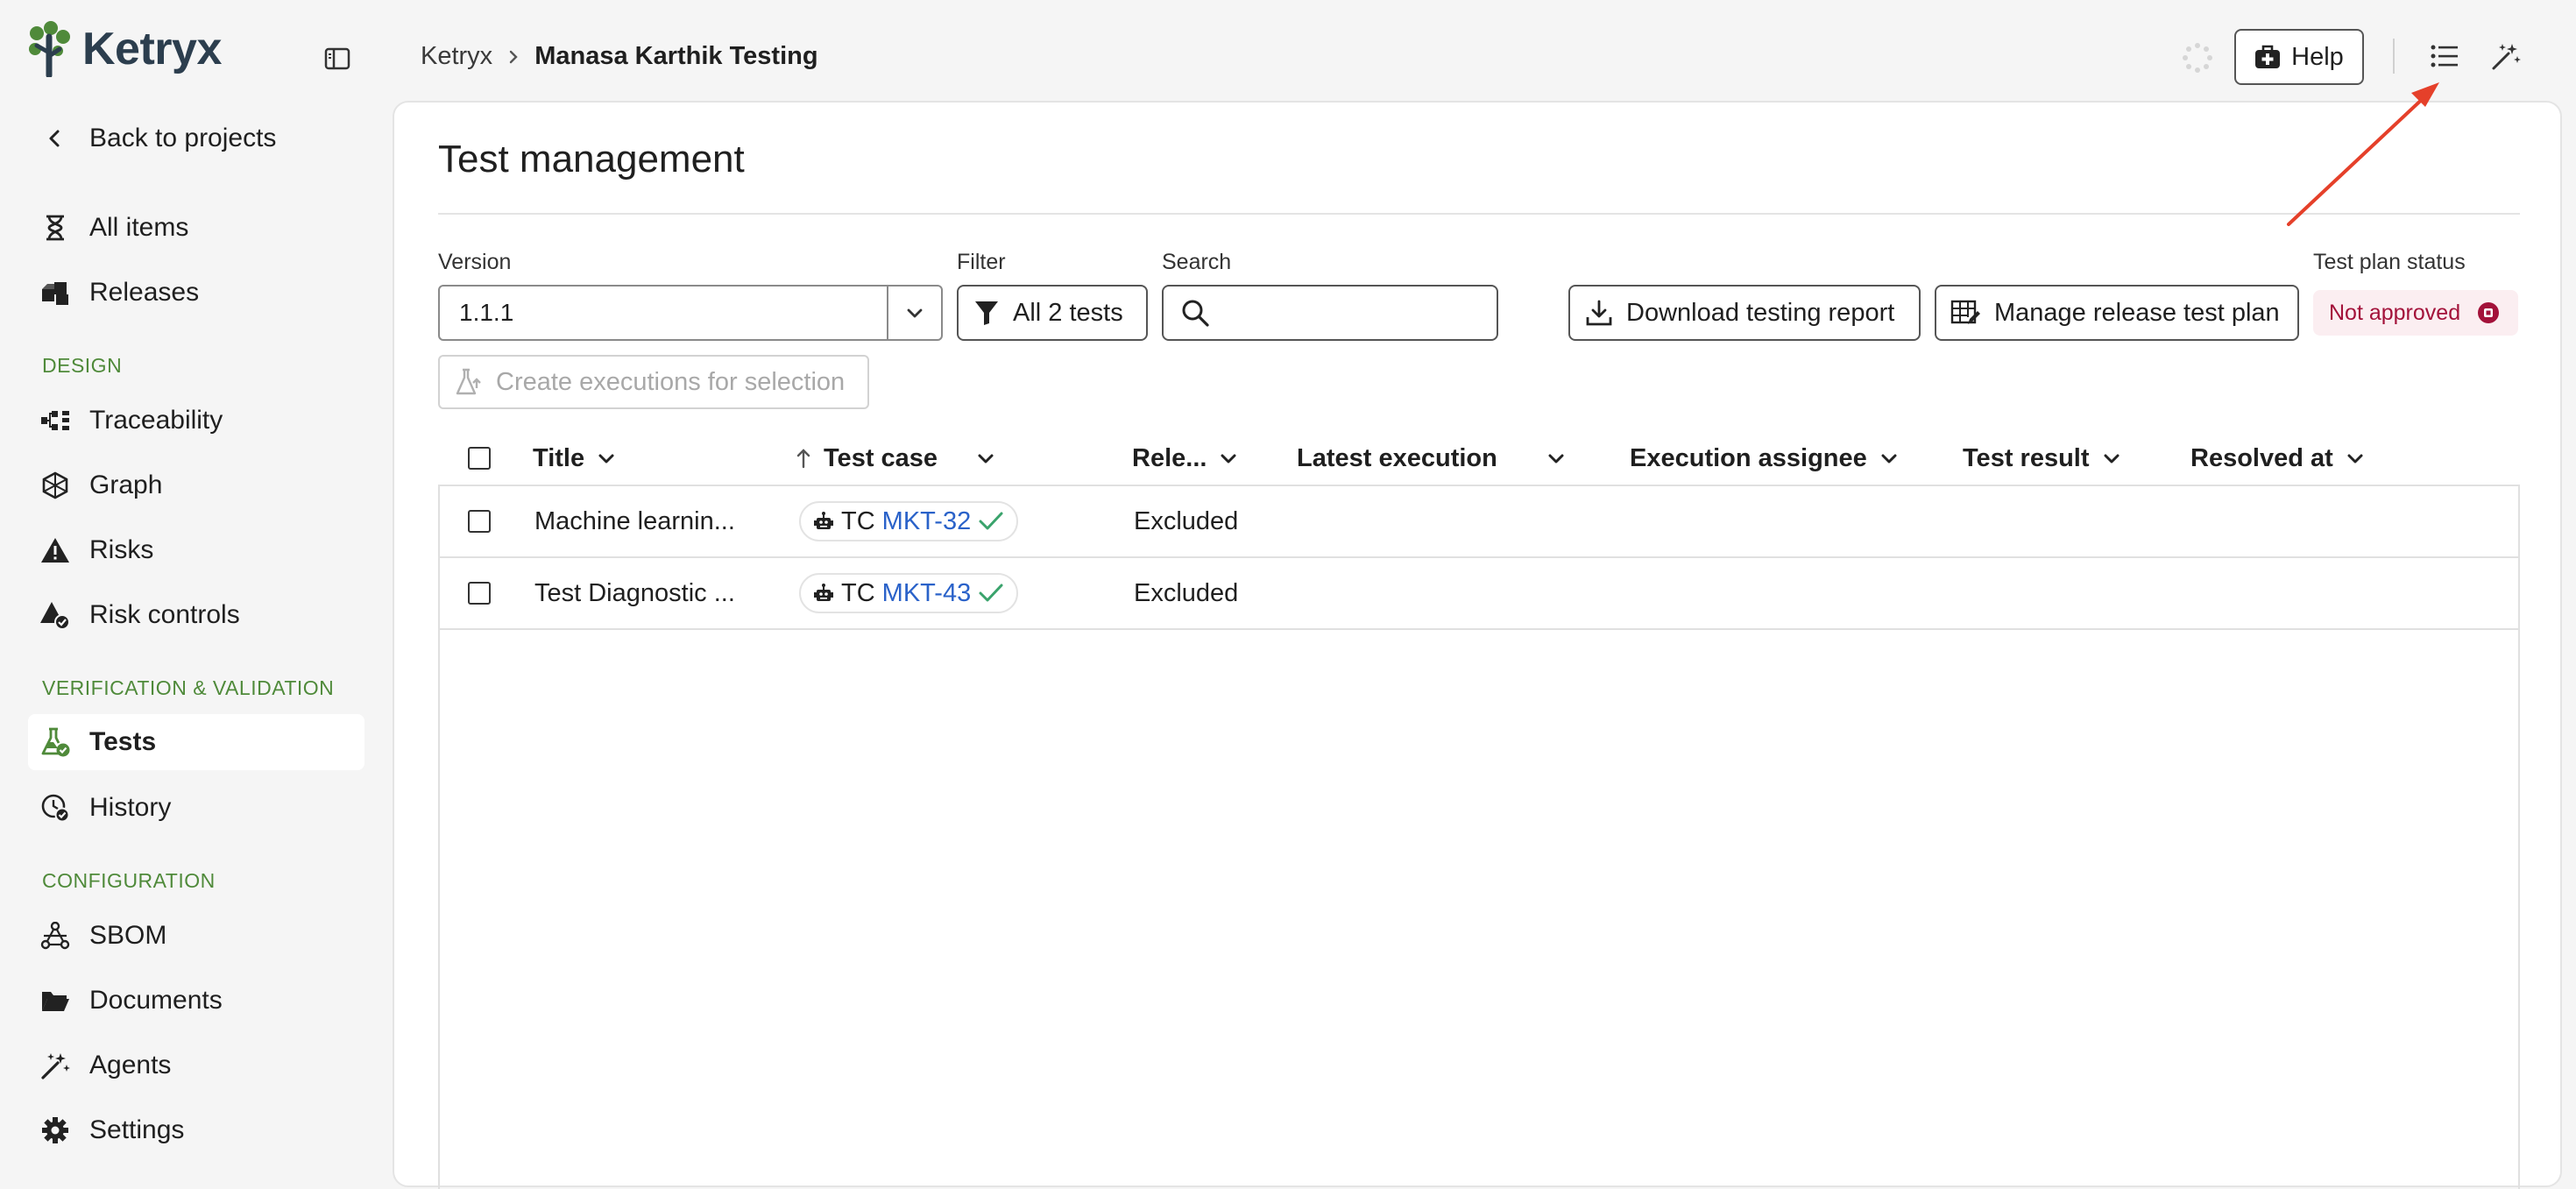 Image resolution: width=2576 pixels, height=1189 pixels. Describe the element at coordinates (1397, 458) in the screenshot. I see `column-latest-execution-label: Latest execution` at that location.